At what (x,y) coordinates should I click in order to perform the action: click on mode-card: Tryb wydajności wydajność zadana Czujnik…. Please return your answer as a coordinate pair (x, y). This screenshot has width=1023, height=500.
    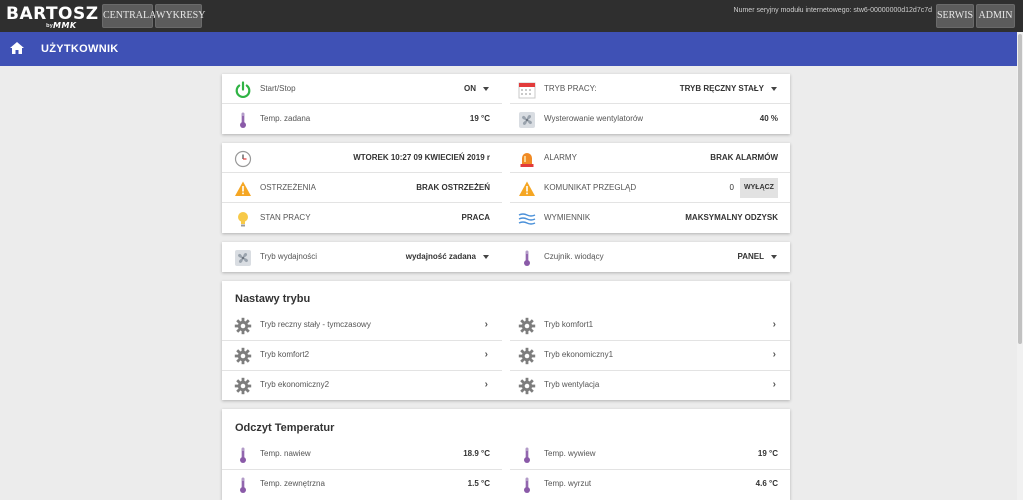
    Looking at the image, I should click on (506, 257).